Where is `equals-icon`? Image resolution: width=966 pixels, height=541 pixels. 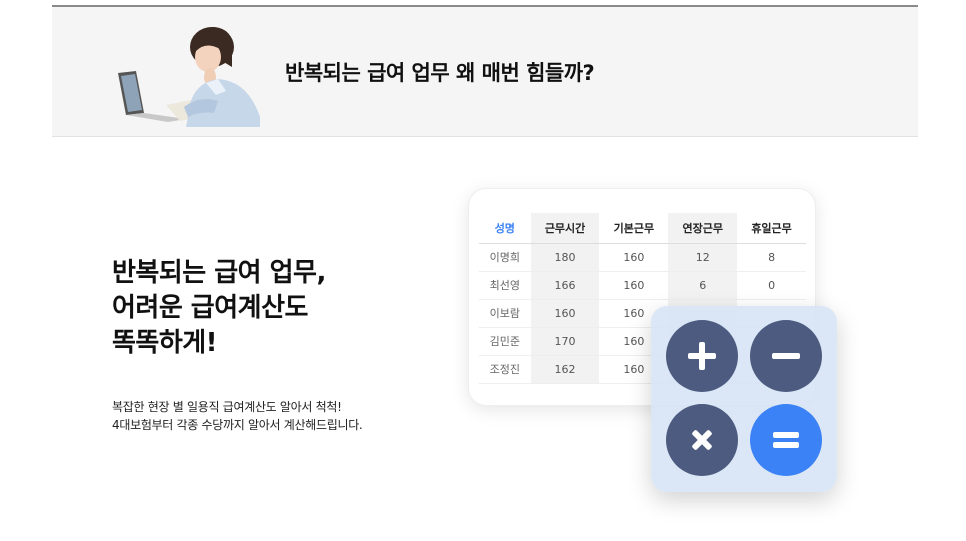
equals-icon is located at coordinates (786, 440).